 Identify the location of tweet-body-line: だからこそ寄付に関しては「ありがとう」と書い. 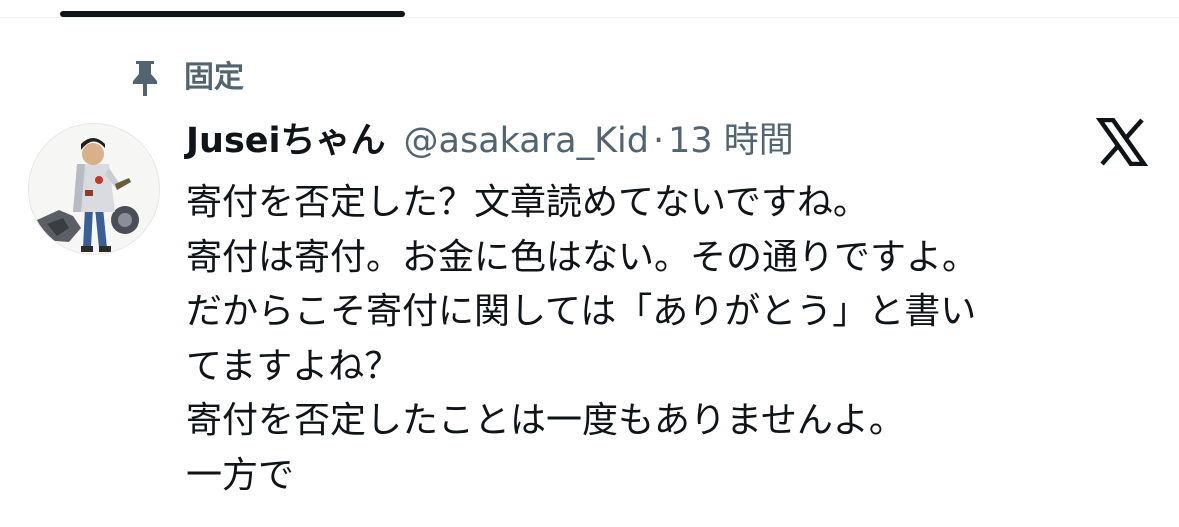
(581, 311).